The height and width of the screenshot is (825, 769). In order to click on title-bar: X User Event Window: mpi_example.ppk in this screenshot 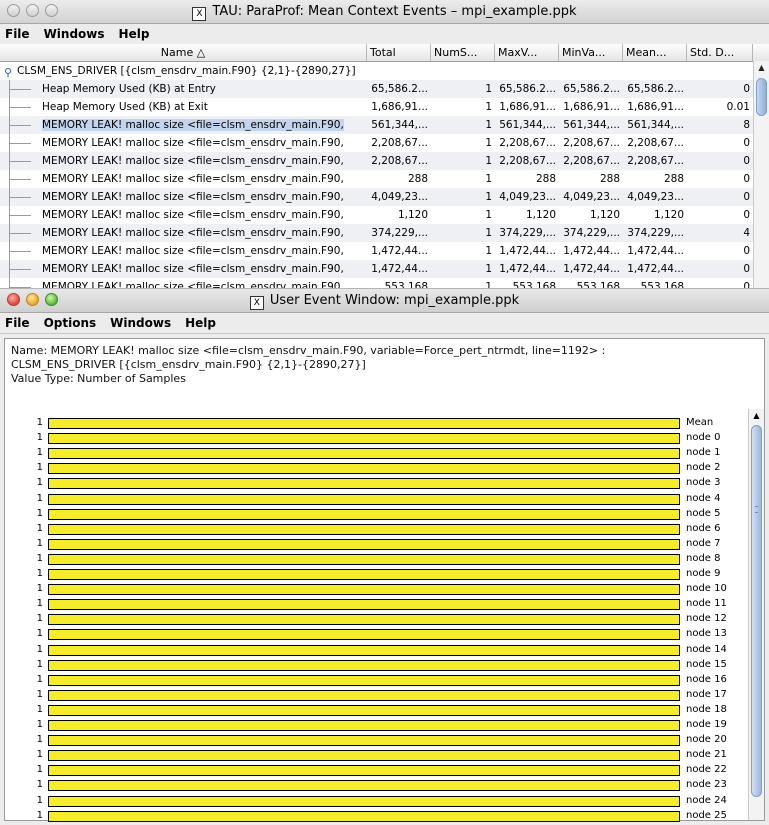, I will do `click(384, 300)`.